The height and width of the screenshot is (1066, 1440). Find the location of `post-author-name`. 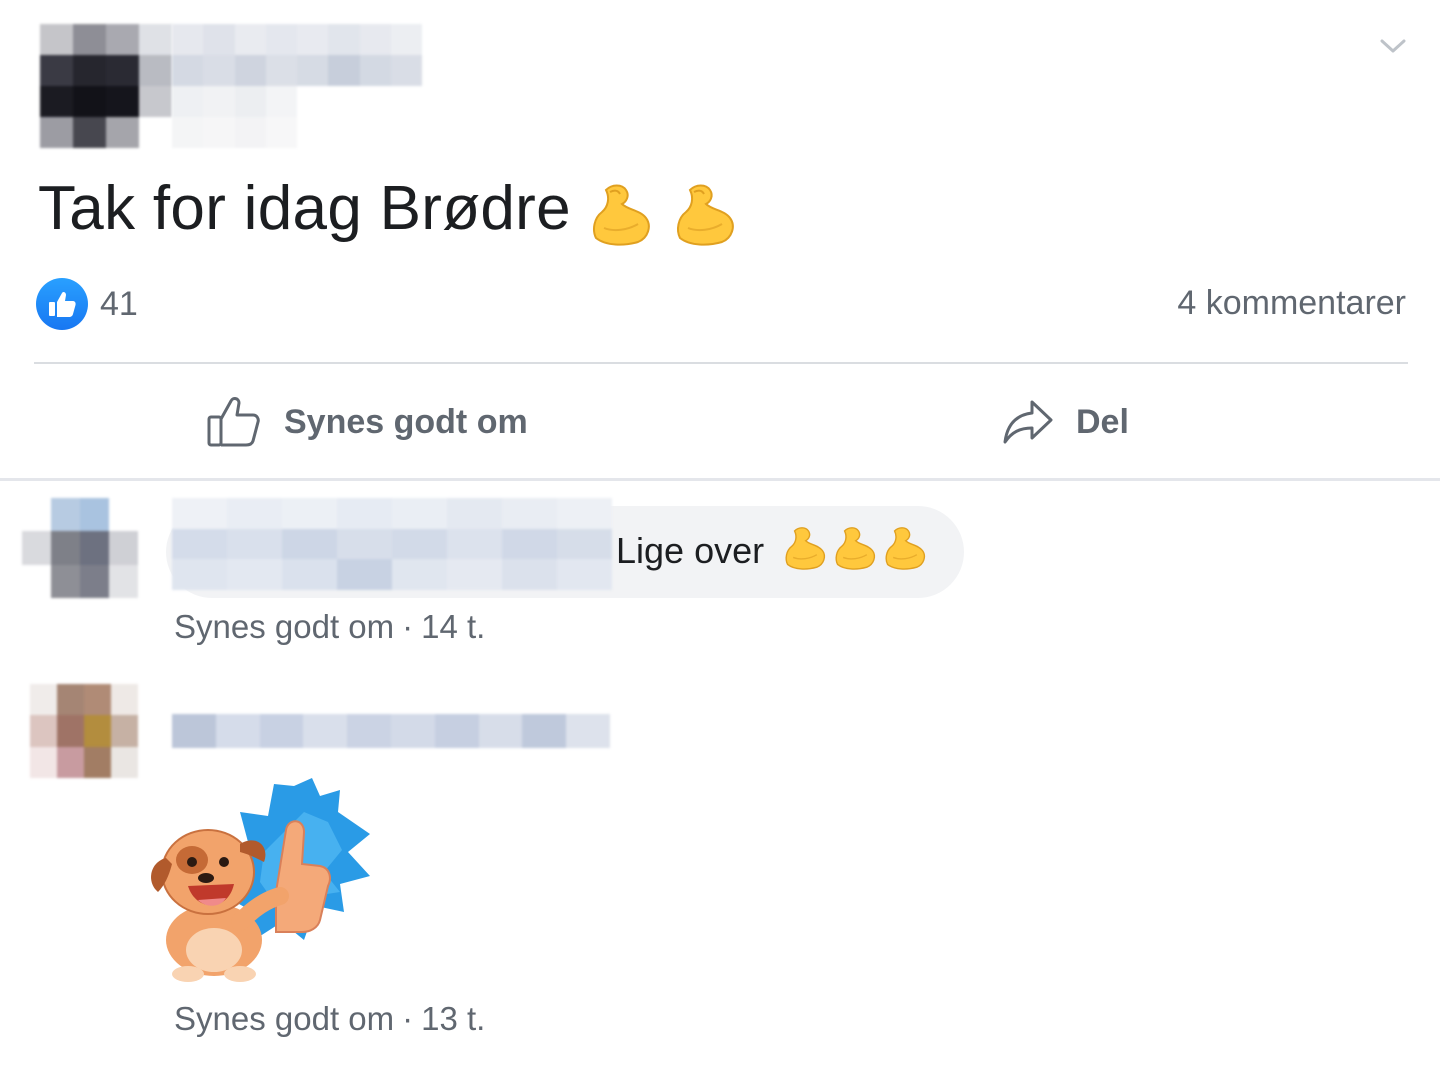

post-author-name is located at coordinates (297, 86).